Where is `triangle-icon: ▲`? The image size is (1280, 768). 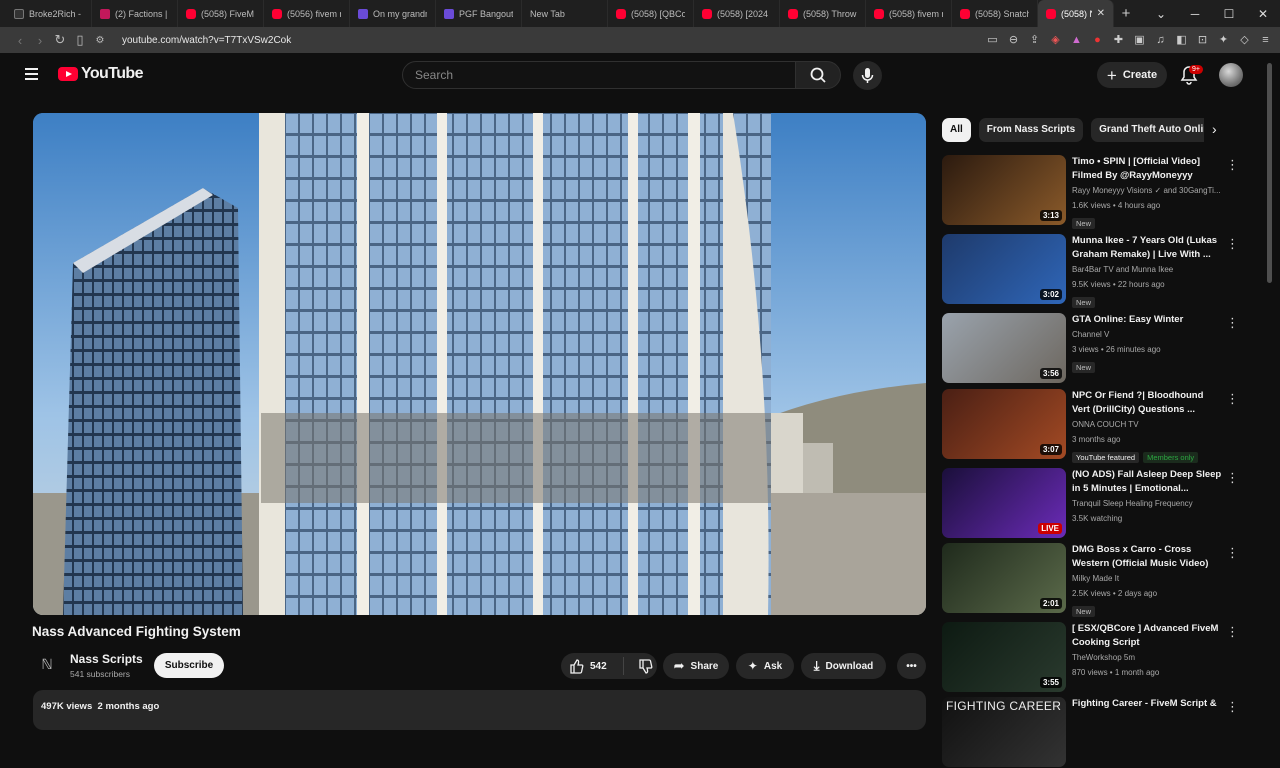 triangle-icon: ▲ is located at coordinates (1076, 40).